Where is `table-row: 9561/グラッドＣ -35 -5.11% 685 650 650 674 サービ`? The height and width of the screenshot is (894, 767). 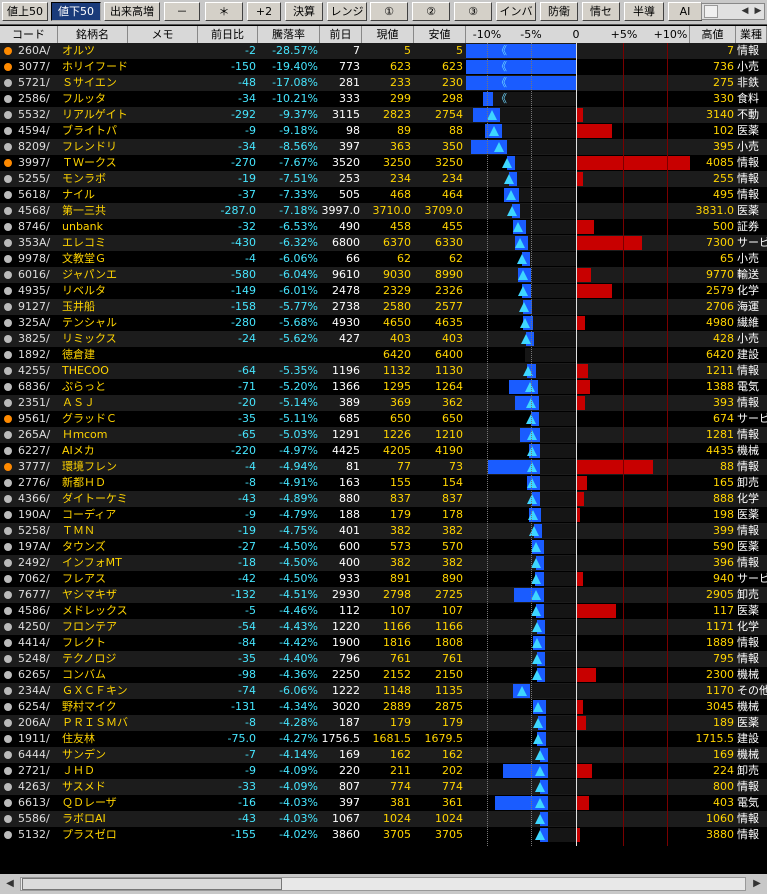 table-row: 9561/グラッドＣ -35 -5.11% 685 650 650 674 サービ is located at coordinates (383, 419).